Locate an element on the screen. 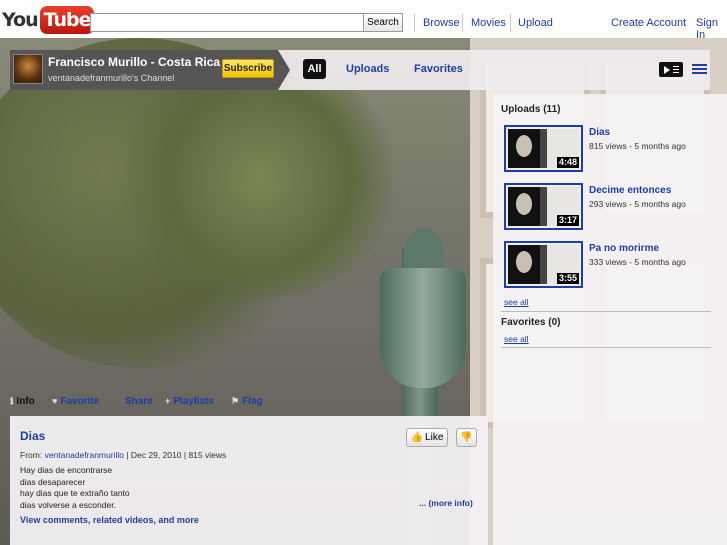 This screenshot has width=727, height=545. tab-all: All is located at coordinates (314, 69).